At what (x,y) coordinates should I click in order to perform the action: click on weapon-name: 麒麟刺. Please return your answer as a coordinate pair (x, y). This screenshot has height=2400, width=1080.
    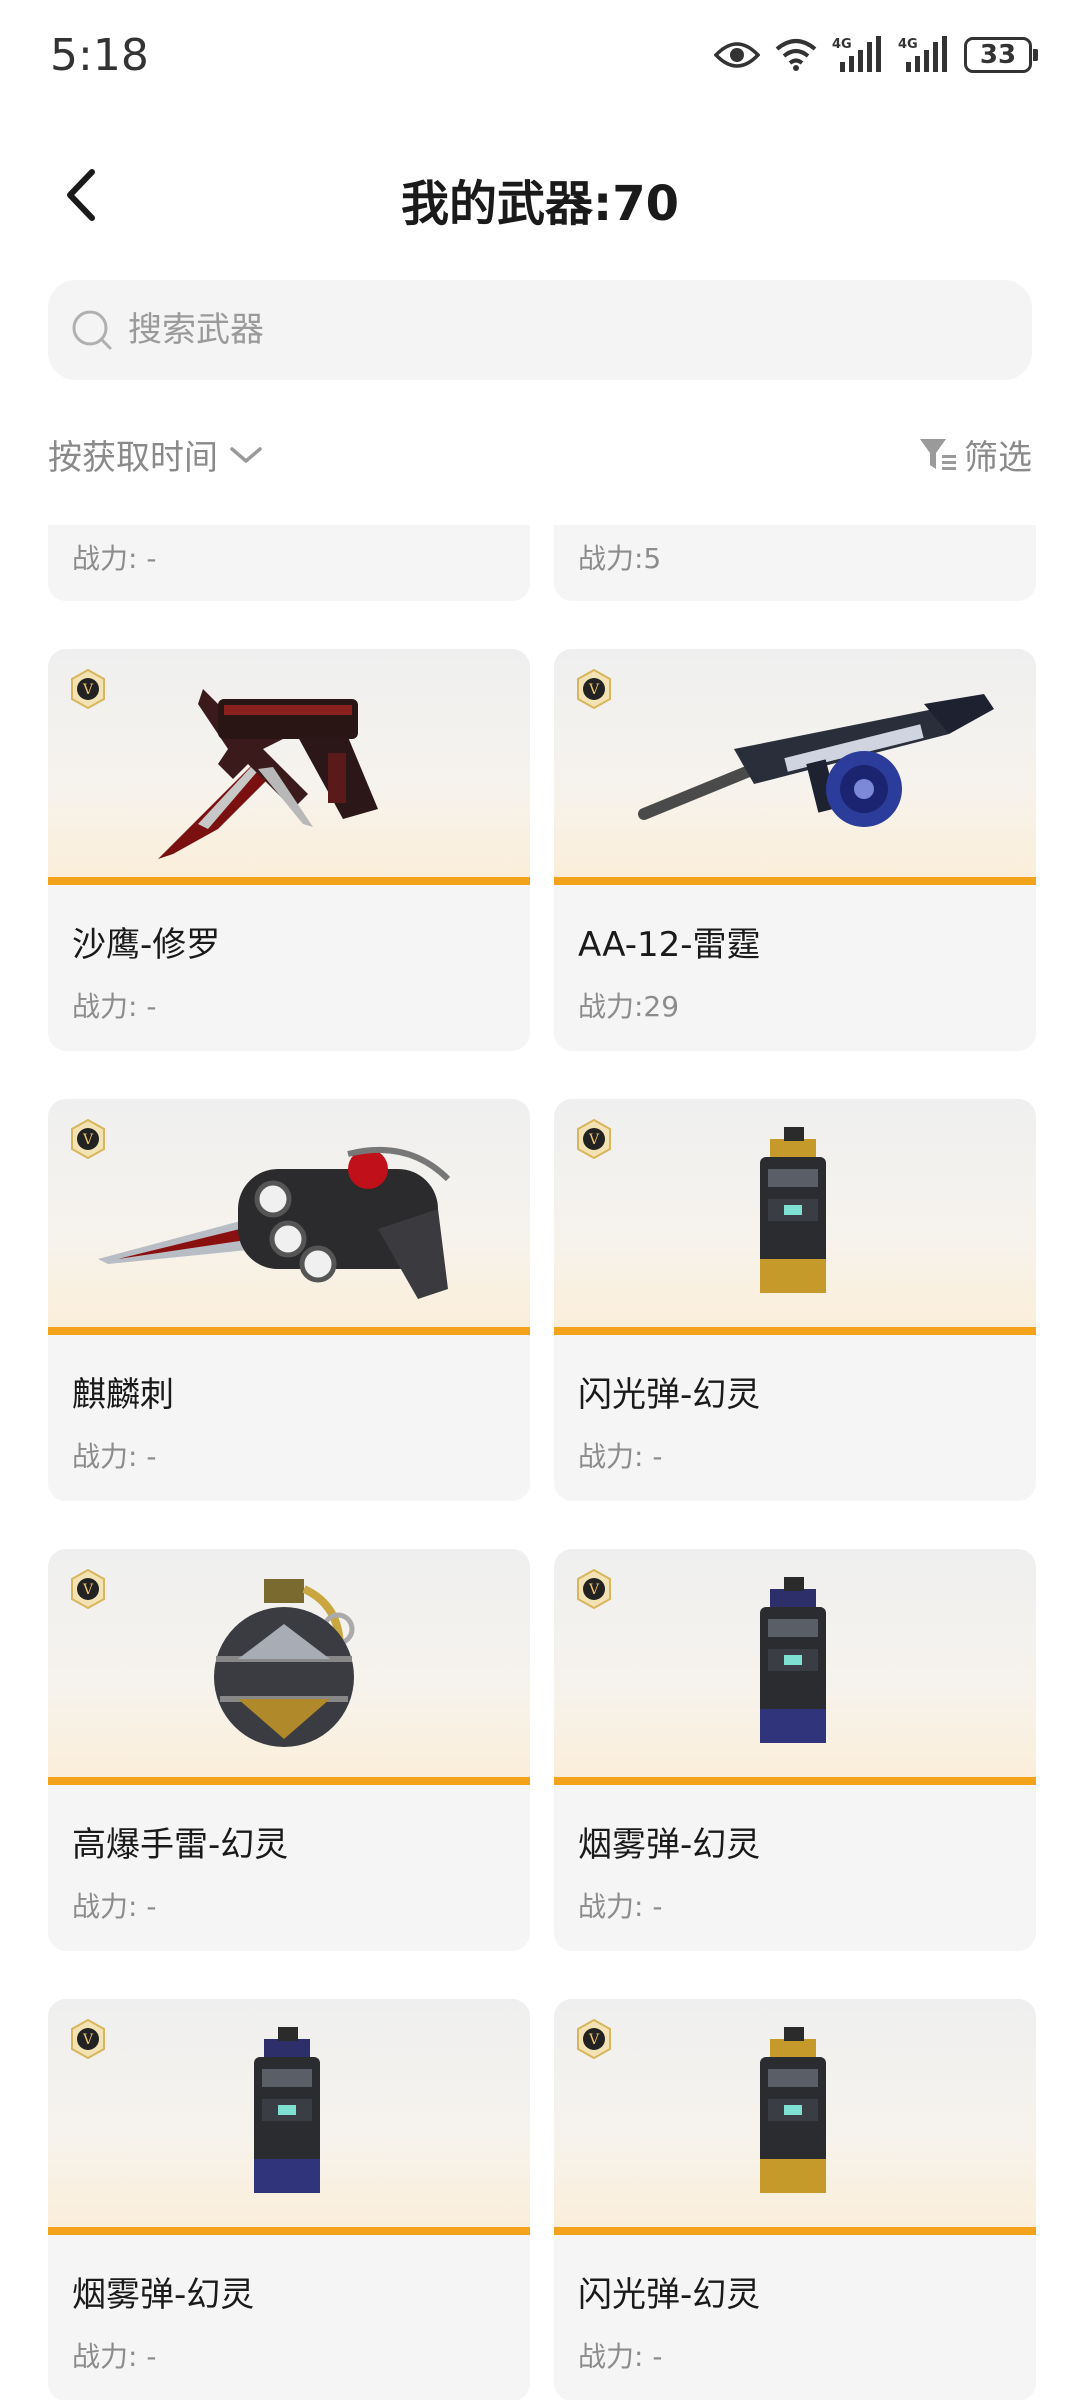
    Looking at the image, I should click on (123, 1395).